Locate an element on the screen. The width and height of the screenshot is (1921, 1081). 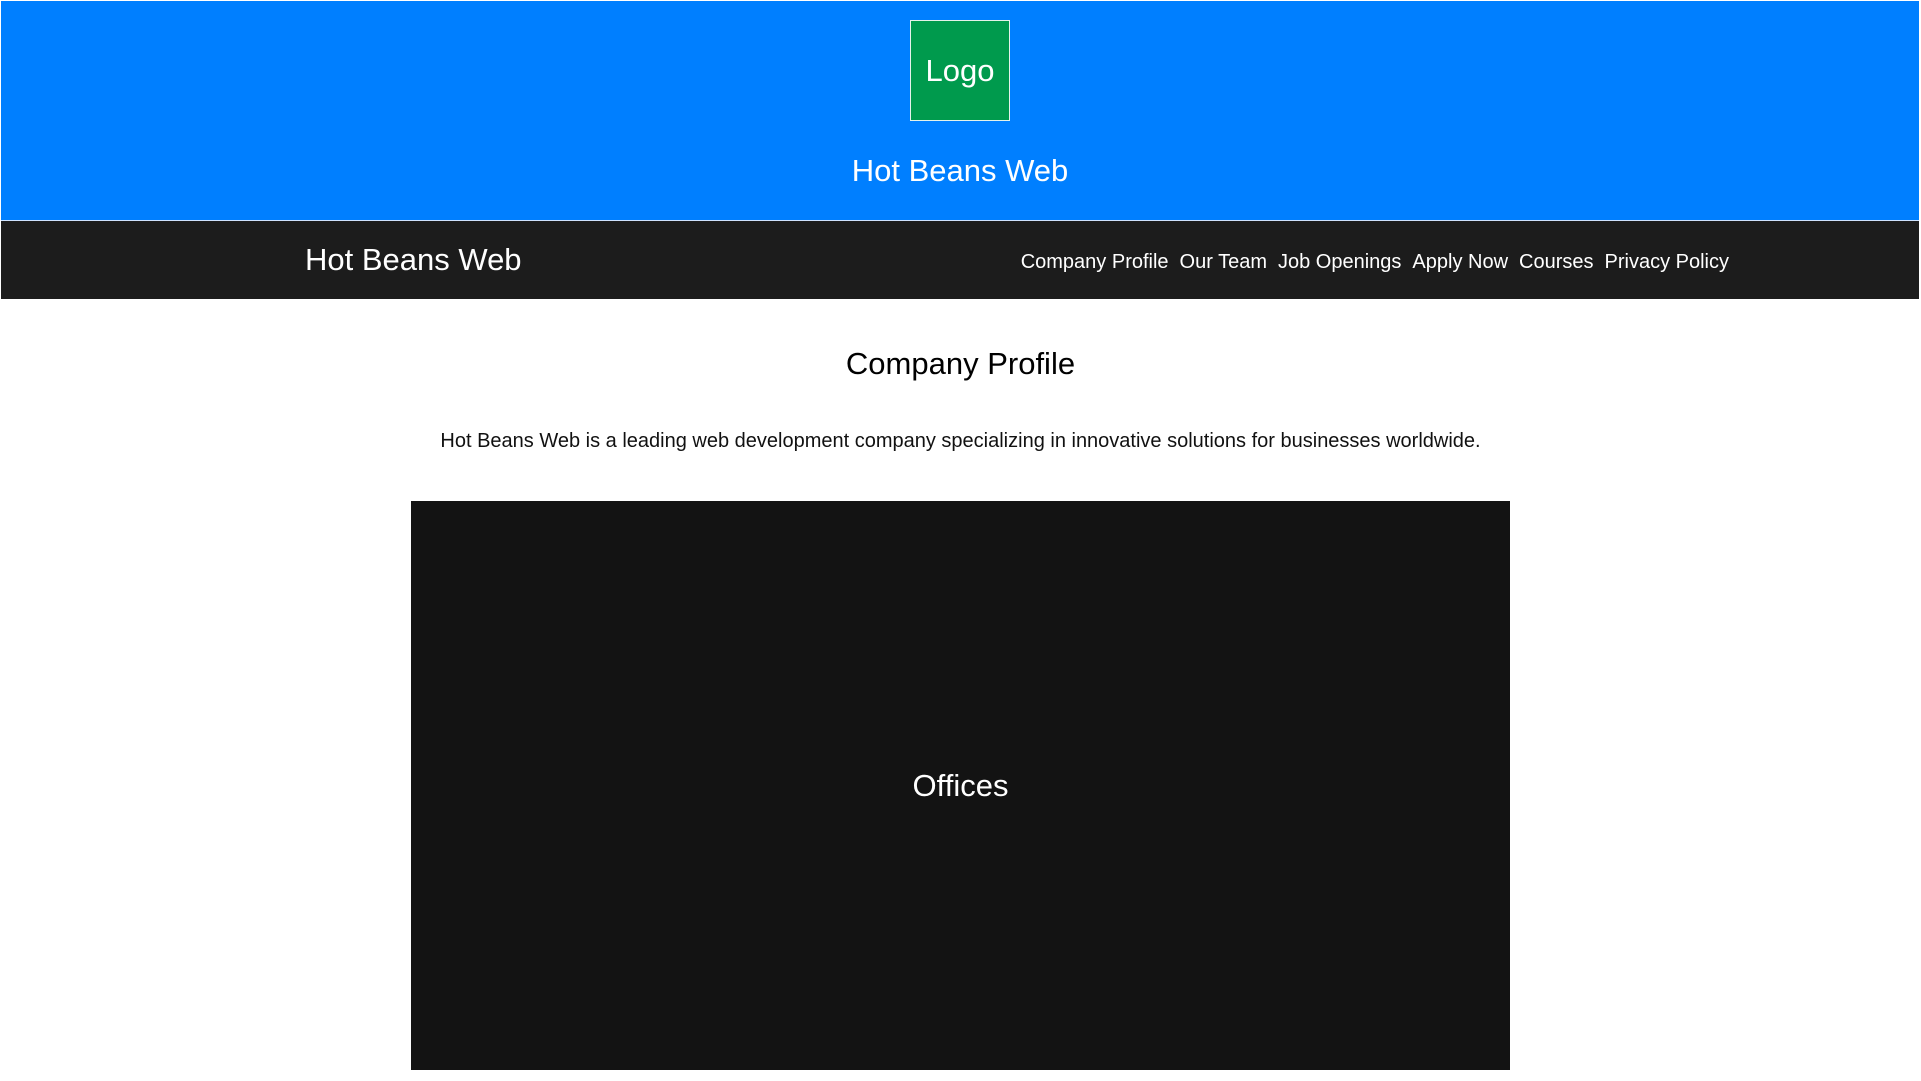
nav-link-our-team: Our Team is located at coordinates (1223, 262).